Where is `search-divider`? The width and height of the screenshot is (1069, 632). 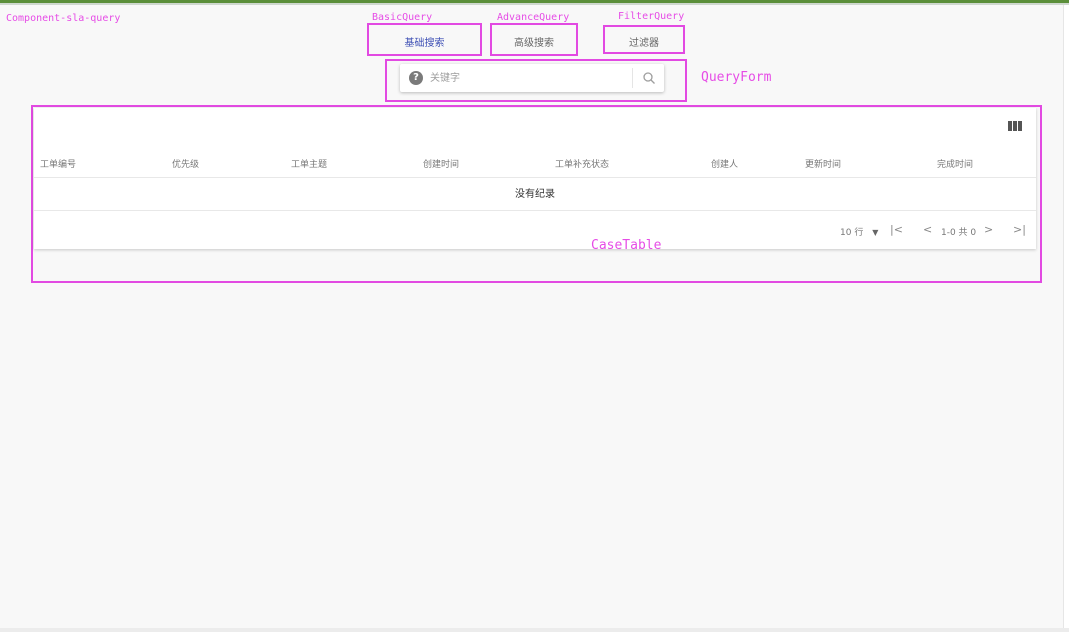 search-divider is located at coordinates (632, 78).